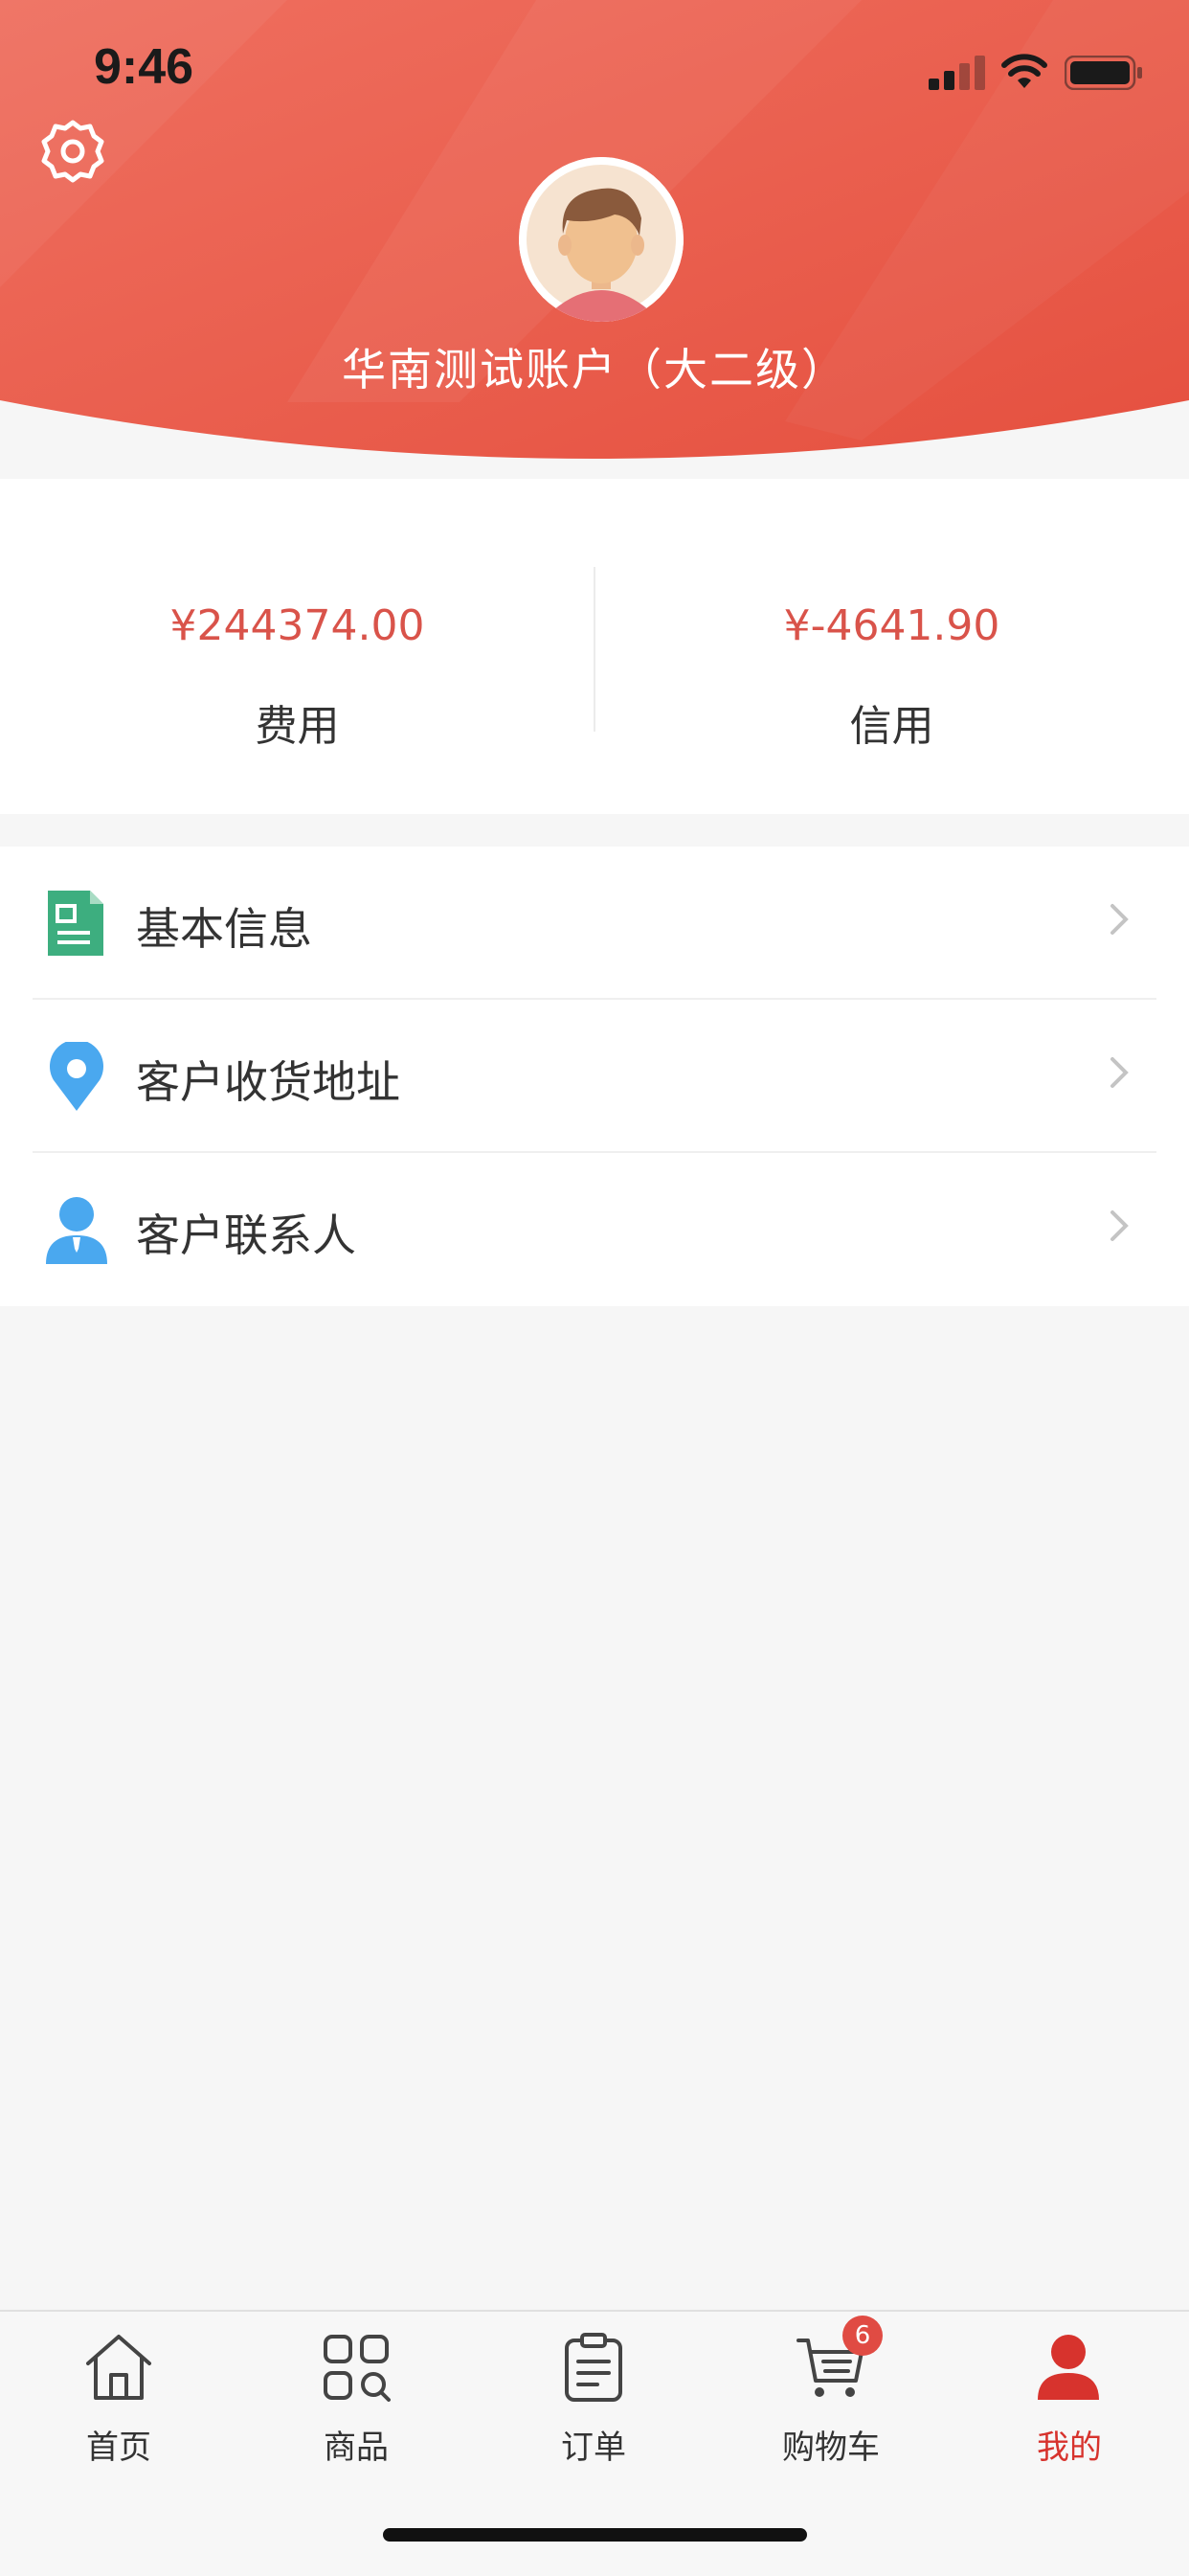 This screenshot has width=1189, height=2576. What do you see at coordinates (297, 726) in the screenshot?
I see `fee-label: 费用` at bounding box center [297, 726].